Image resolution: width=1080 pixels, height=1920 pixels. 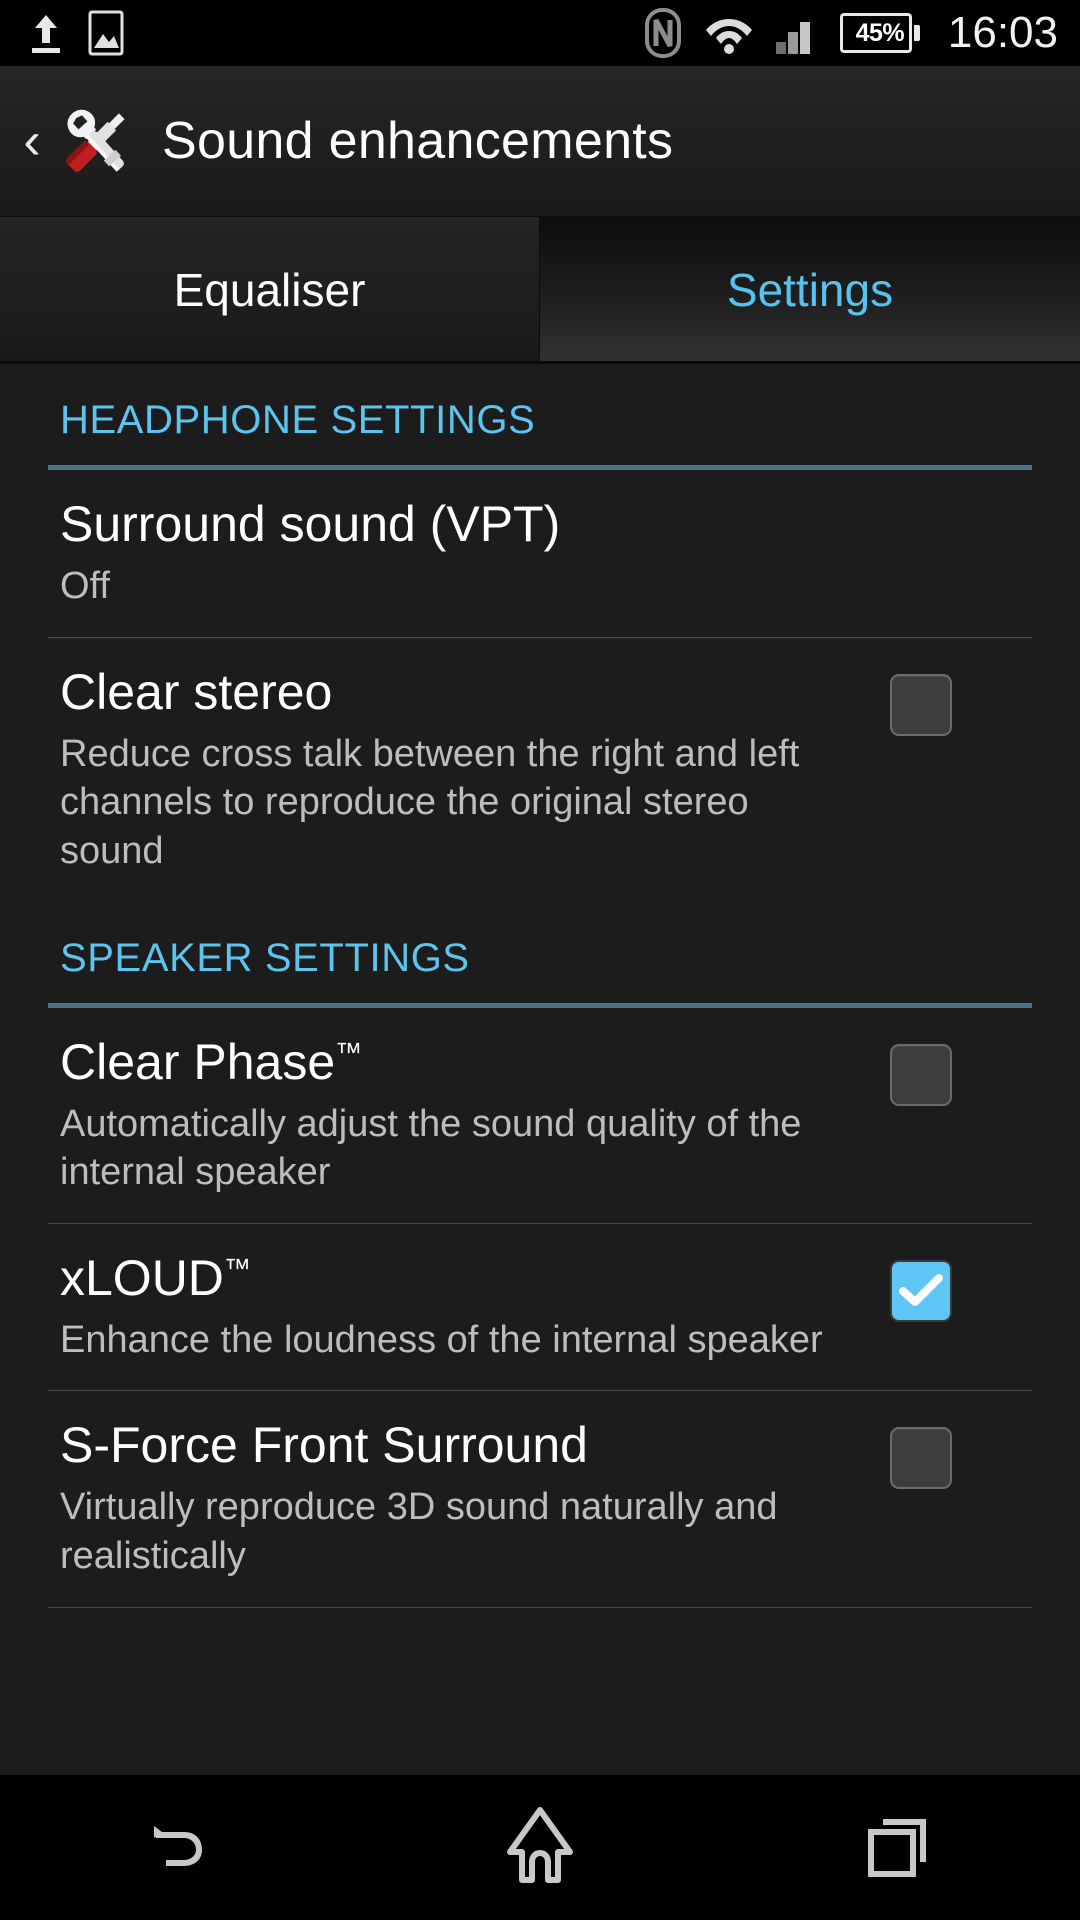 I want to click on recents-button, so click(x=900, y=1847).